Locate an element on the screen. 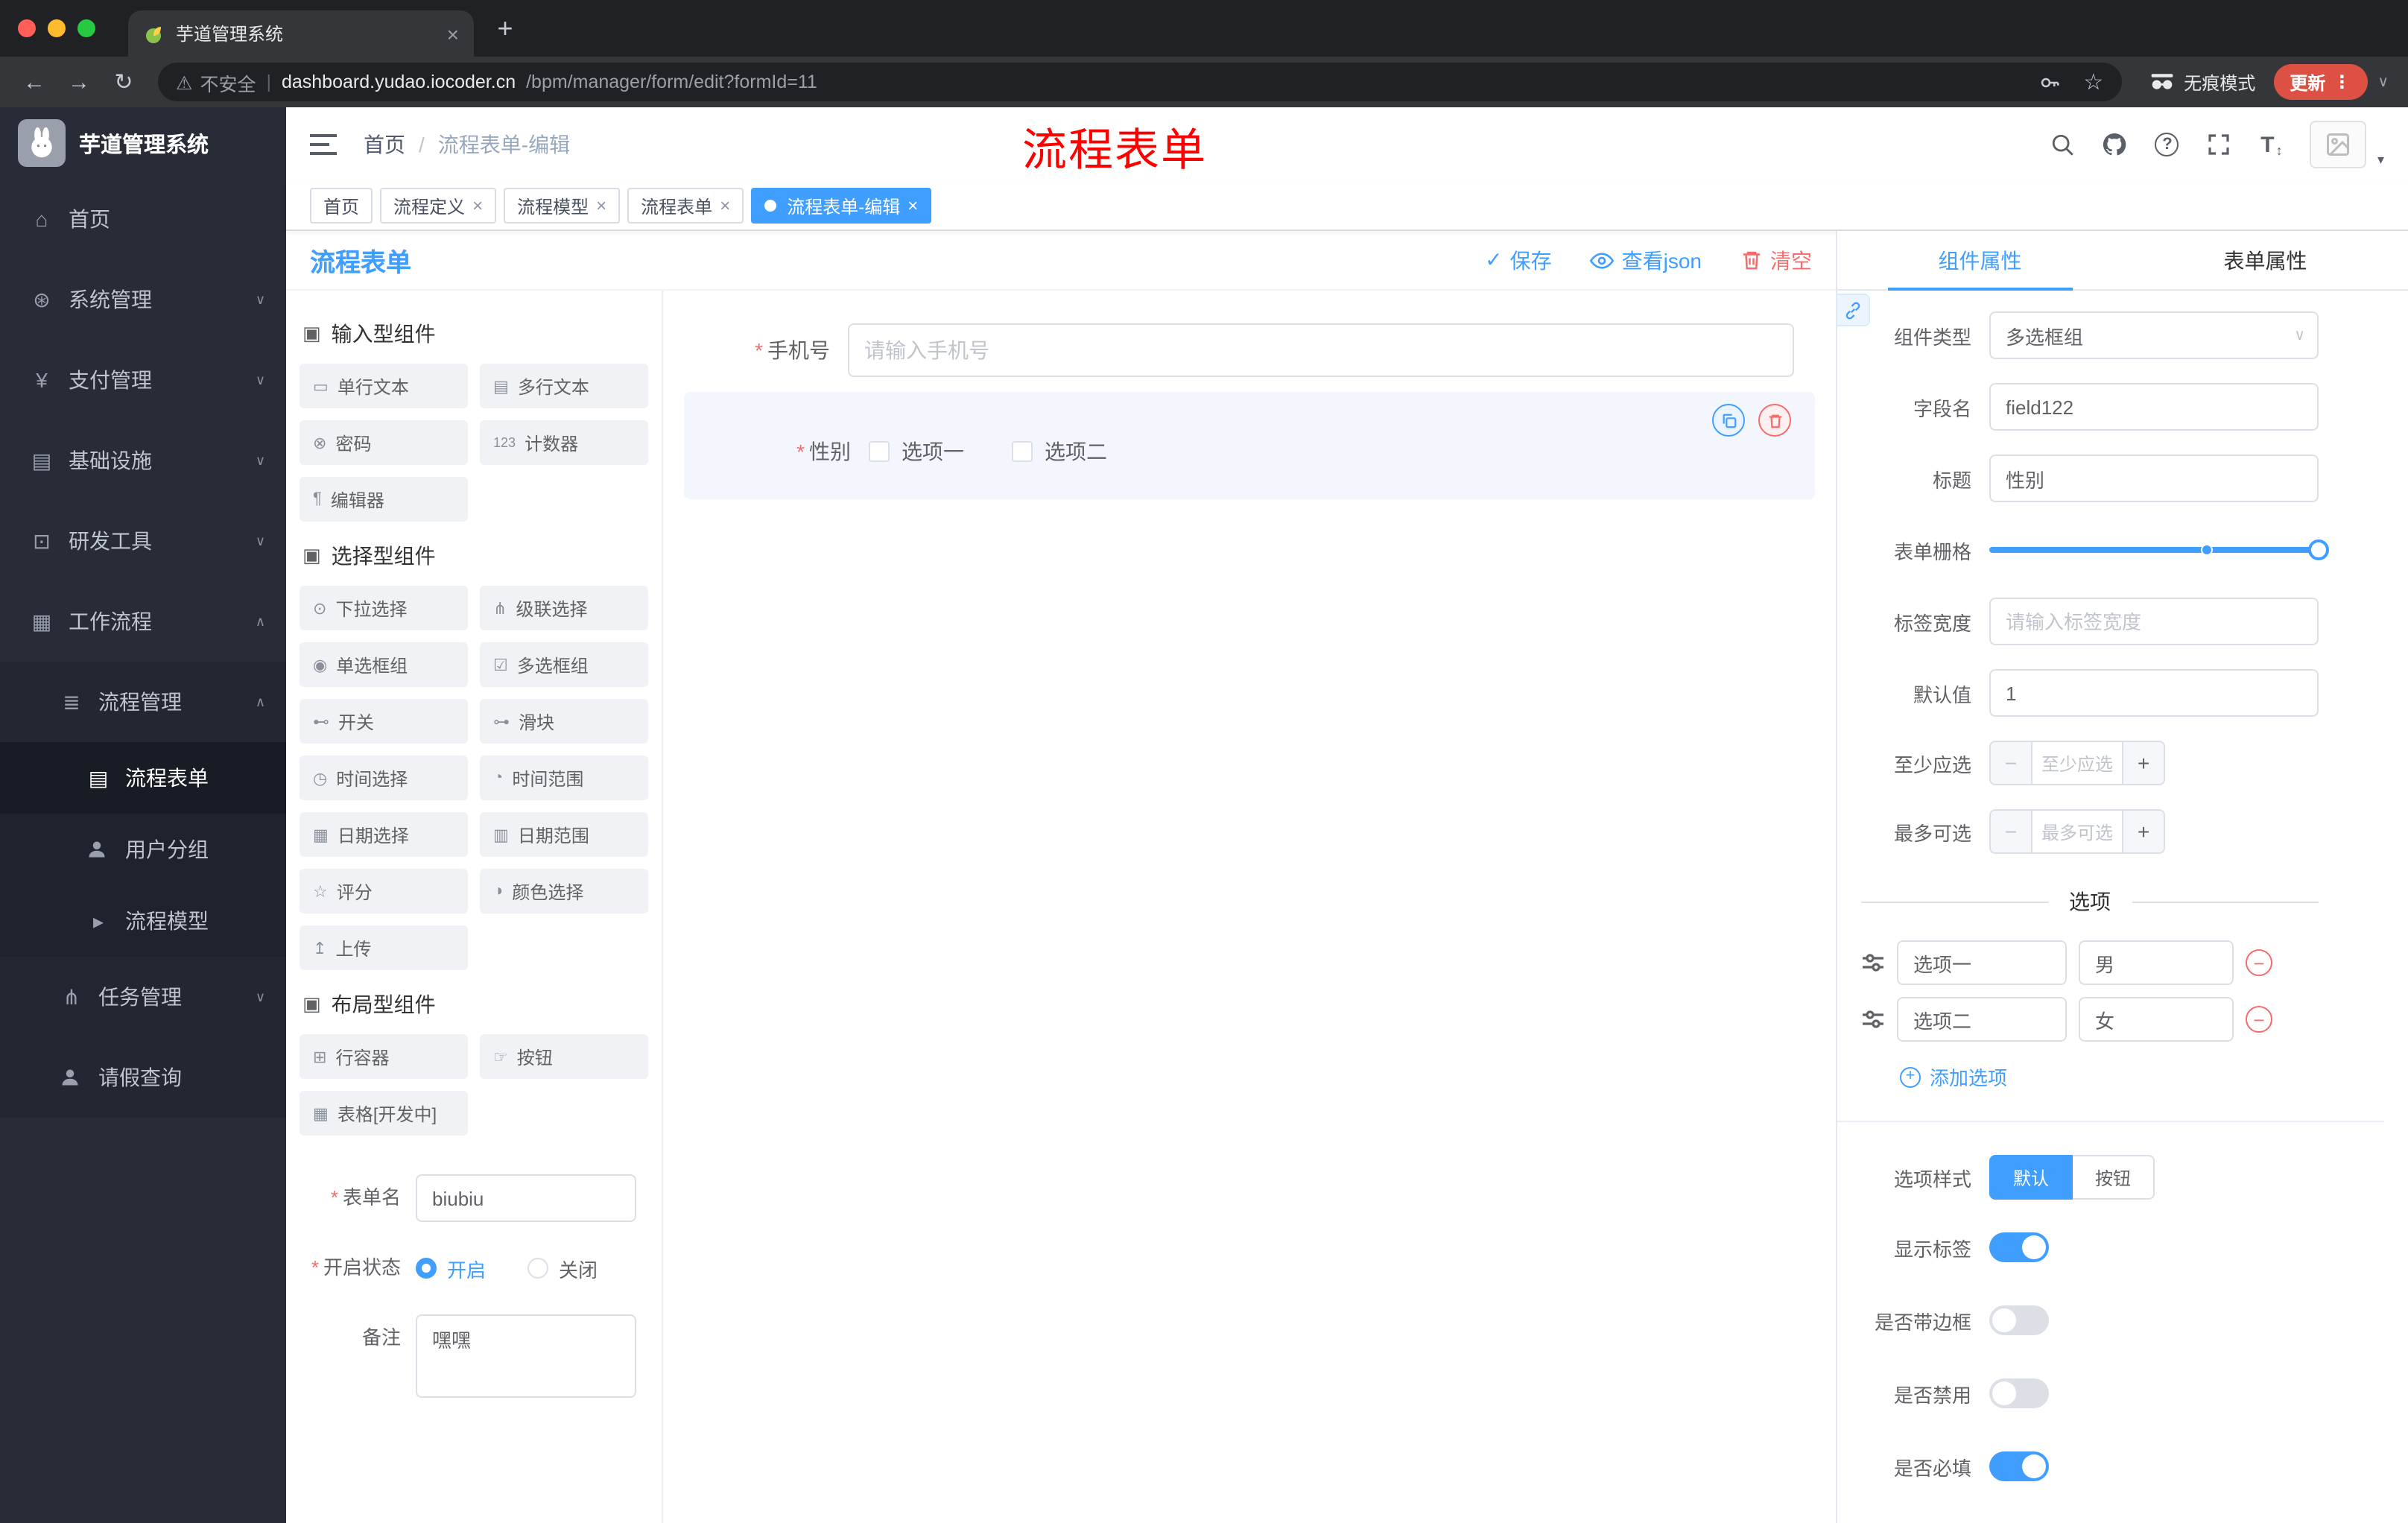  browser-update-button: 更新 ⋮ is located at coordinates (2320, 82).